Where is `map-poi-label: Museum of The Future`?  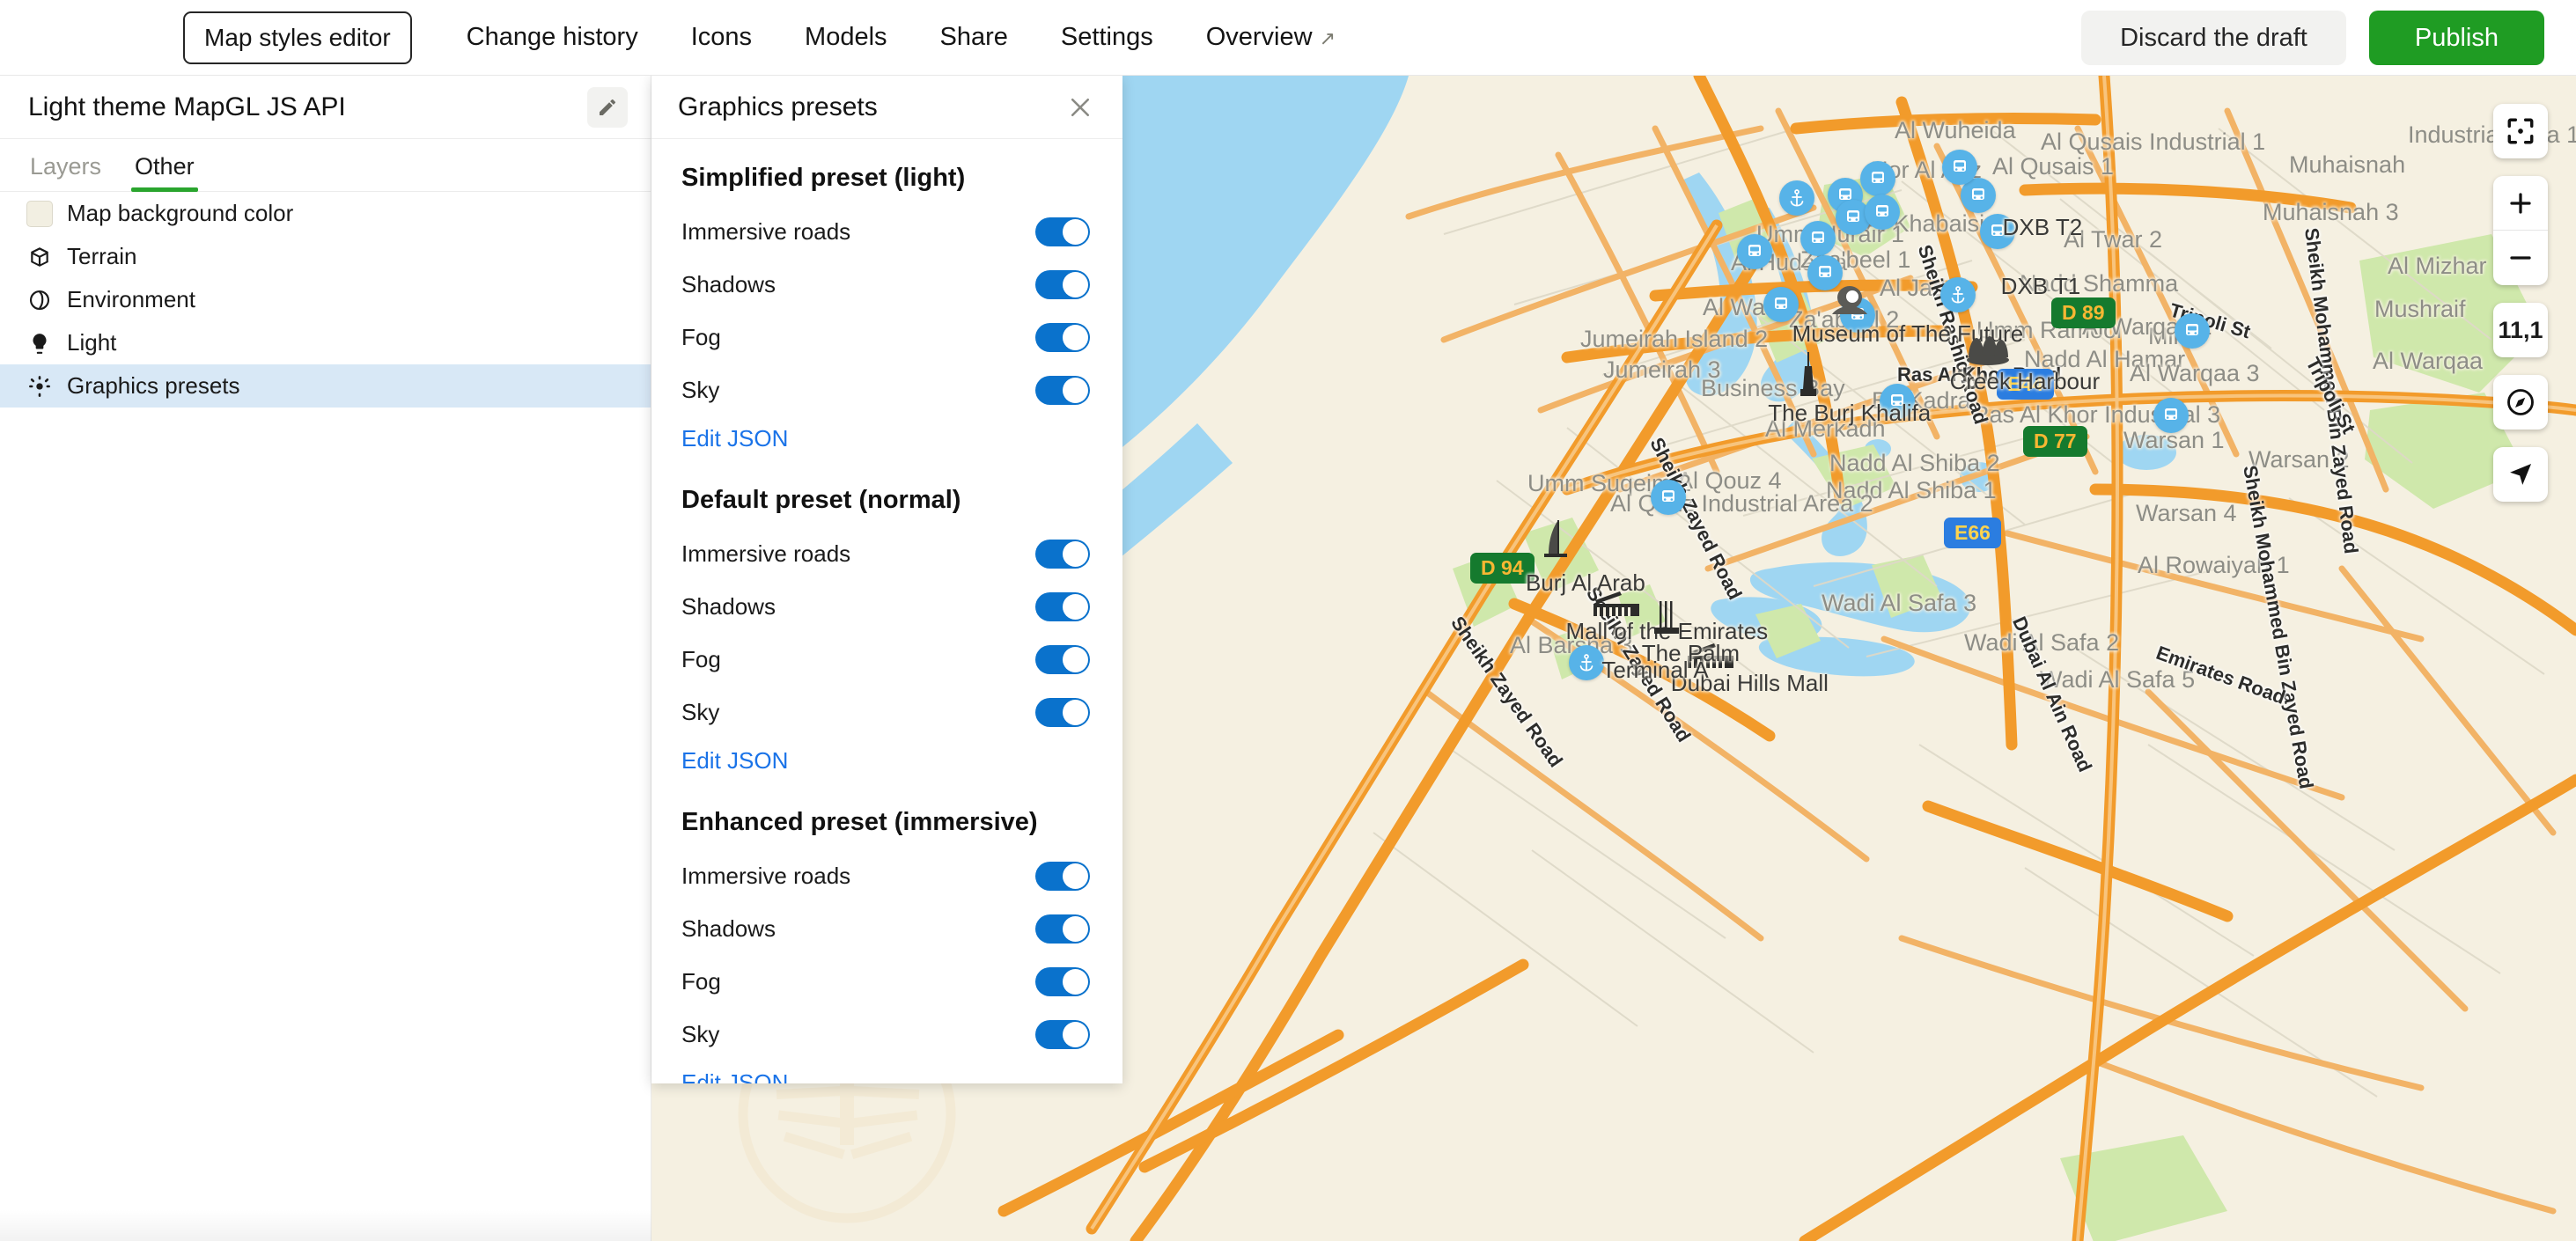
map-poi-label: Museum of The Future is located at coordinates (1908, 334).